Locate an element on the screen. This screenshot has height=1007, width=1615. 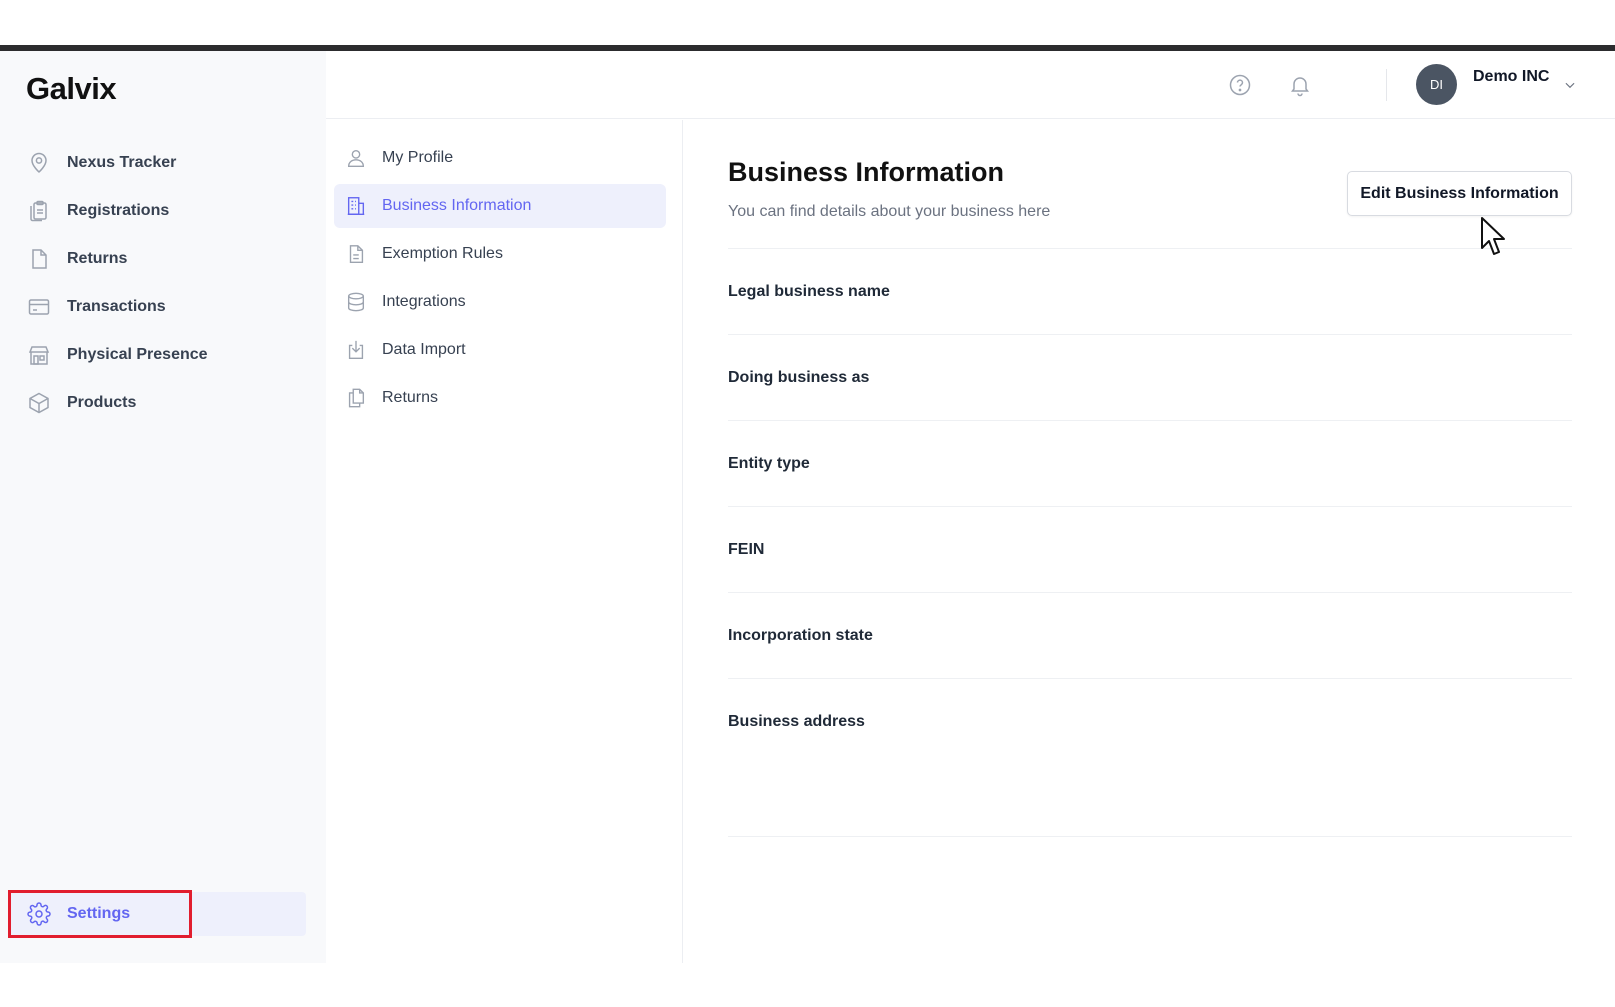
sidebar-item-label: Settings is located at coordinates (99, 913).